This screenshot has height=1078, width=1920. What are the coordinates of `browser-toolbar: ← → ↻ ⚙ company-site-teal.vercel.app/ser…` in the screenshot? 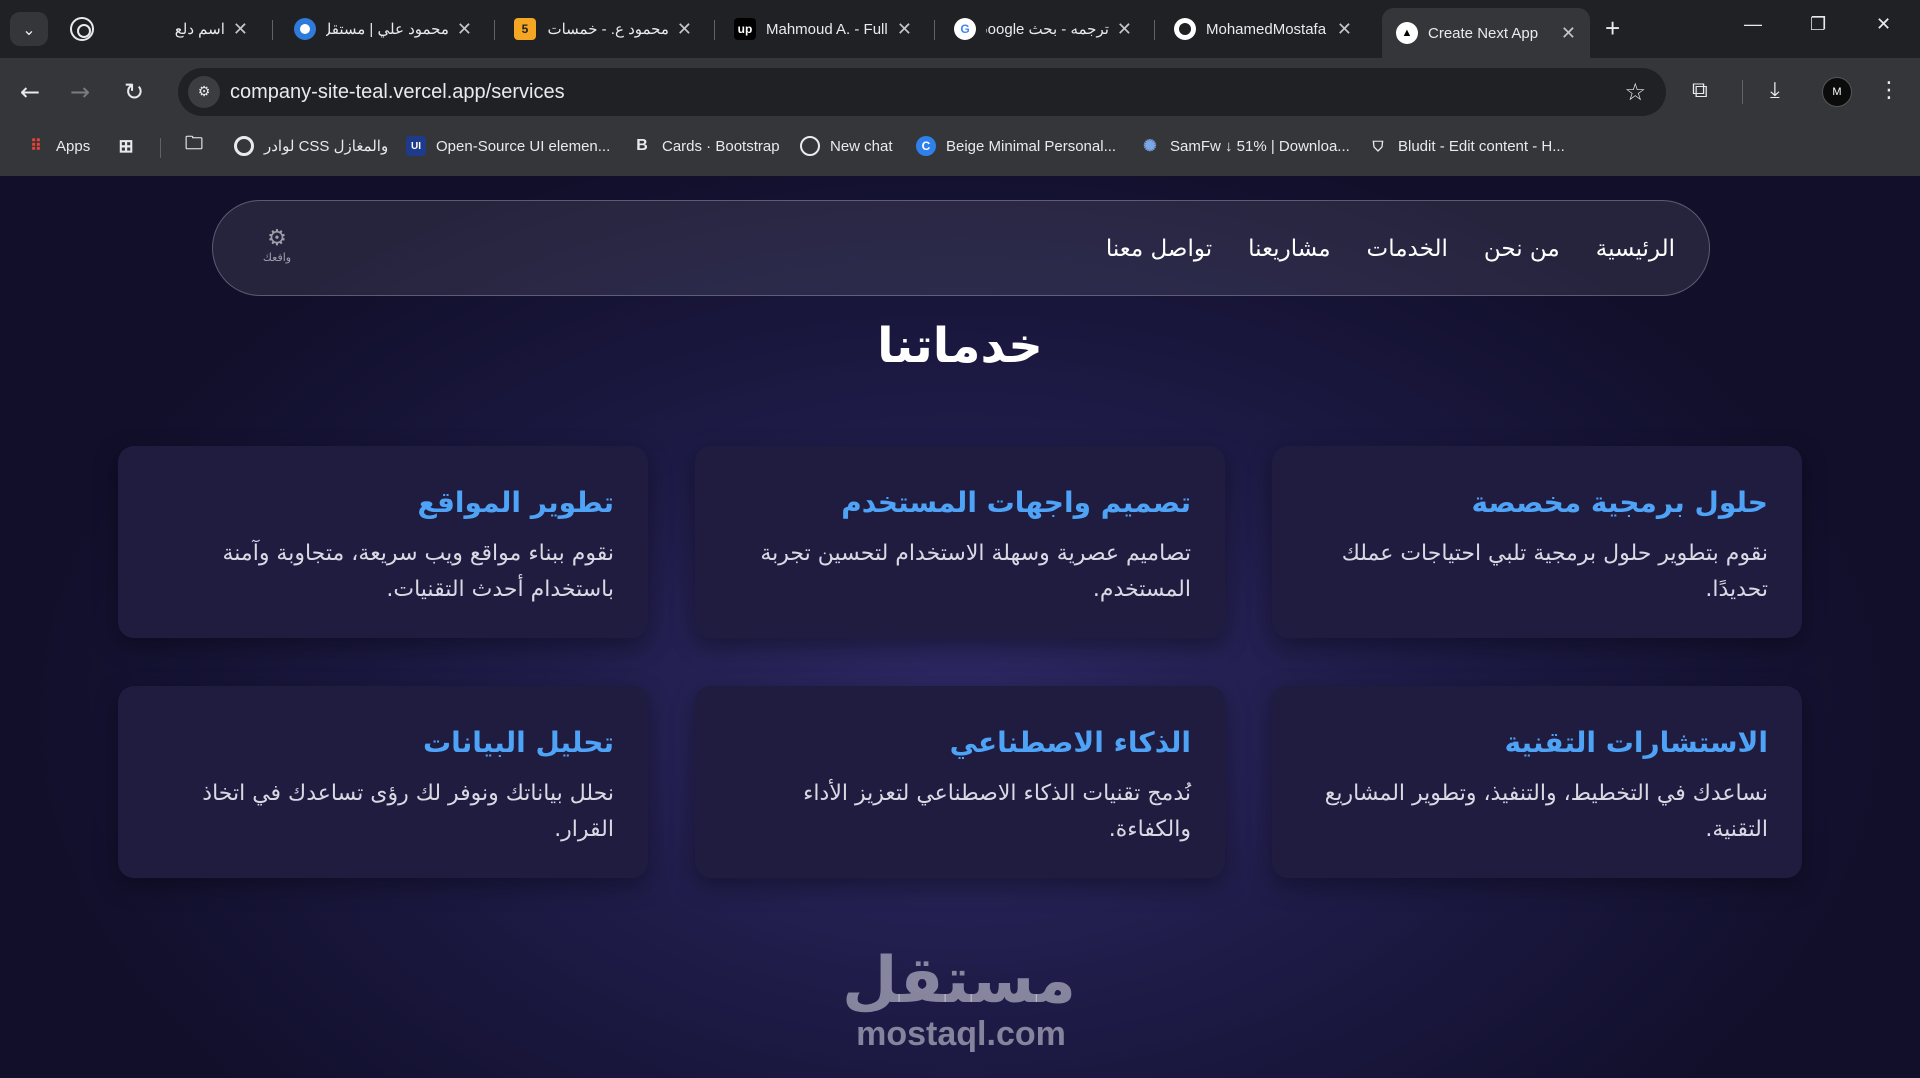 It's located at (960, 121).